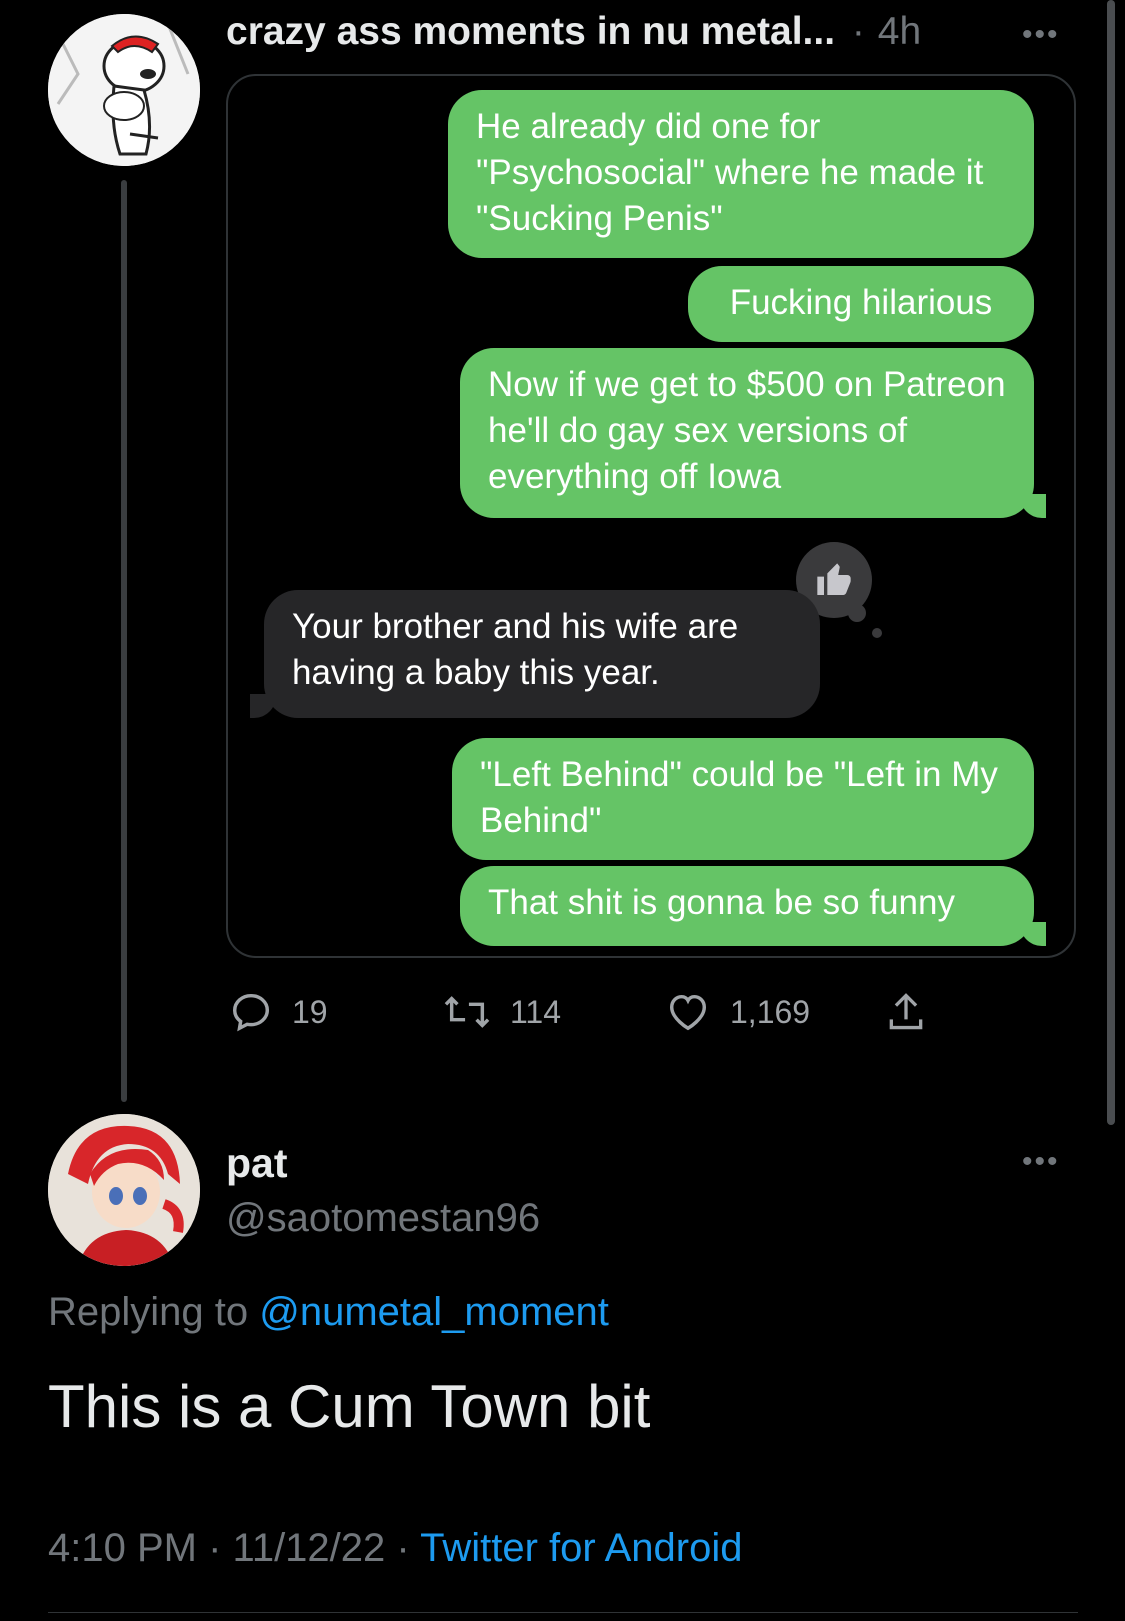  Describe the element at coordinates (1111, 562) in the screenshot. I see `scrollbar` at that location.